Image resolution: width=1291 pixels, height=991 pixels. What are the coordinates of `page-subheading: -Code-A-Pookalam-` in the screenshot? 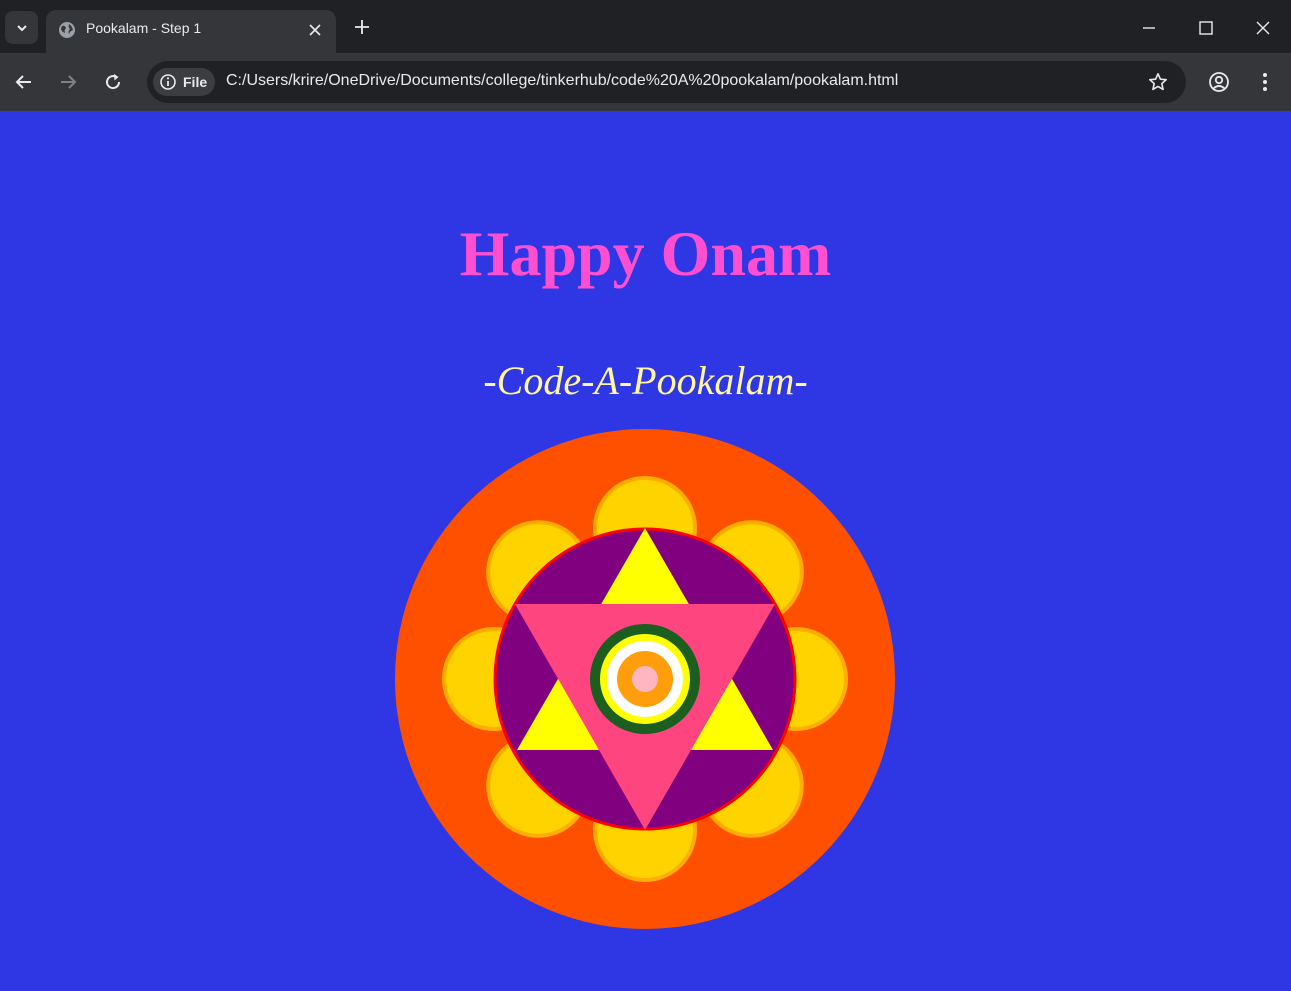 It's located at (645, 380).